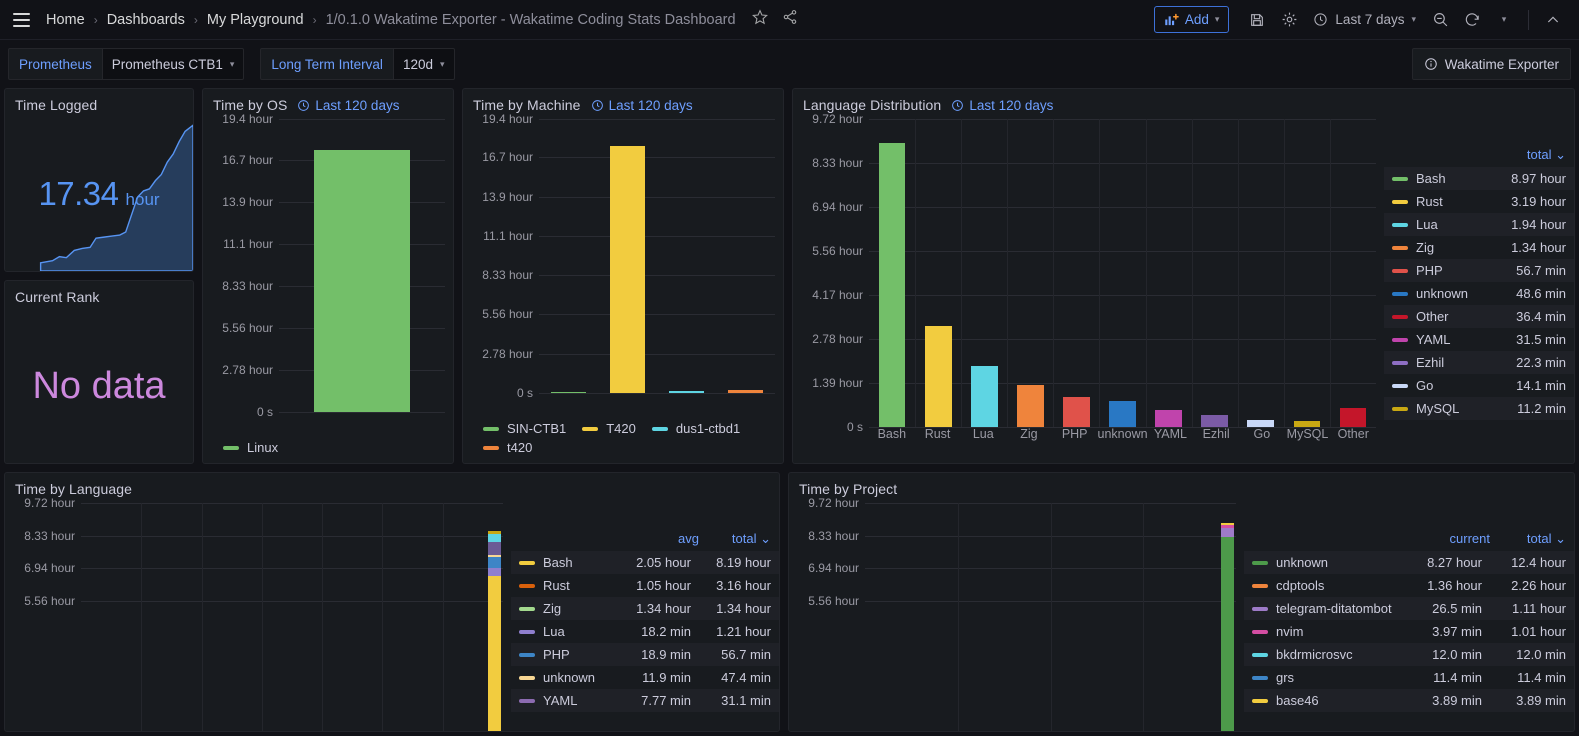 This screenshot has height=736, width=1579. I want to click on legend-item: Linux, so click(250, 447).